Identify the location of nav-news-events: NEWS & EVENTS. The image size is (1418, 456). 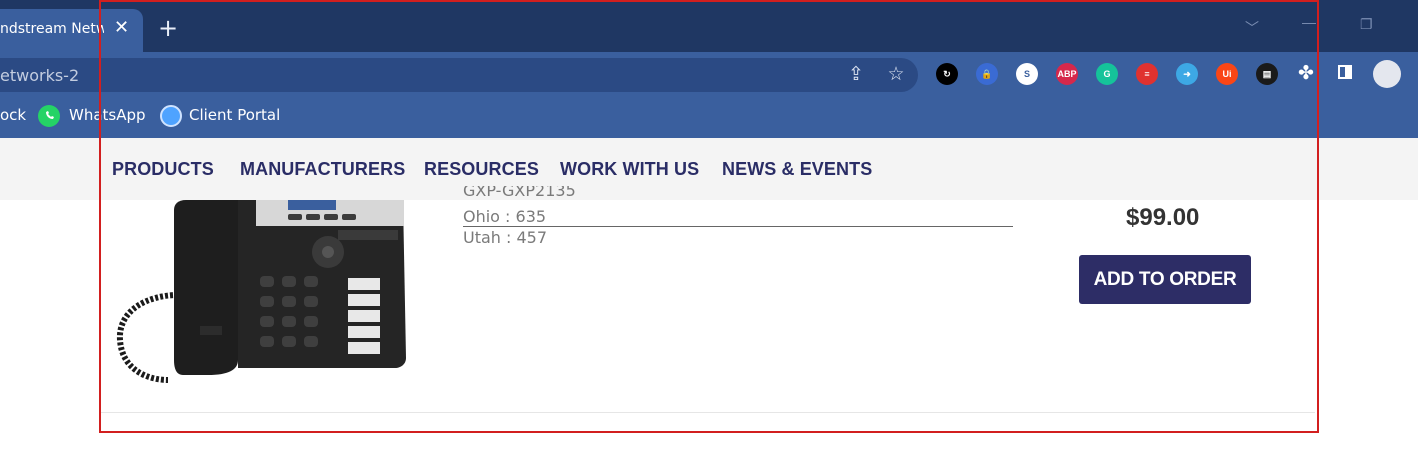
(797, 169).